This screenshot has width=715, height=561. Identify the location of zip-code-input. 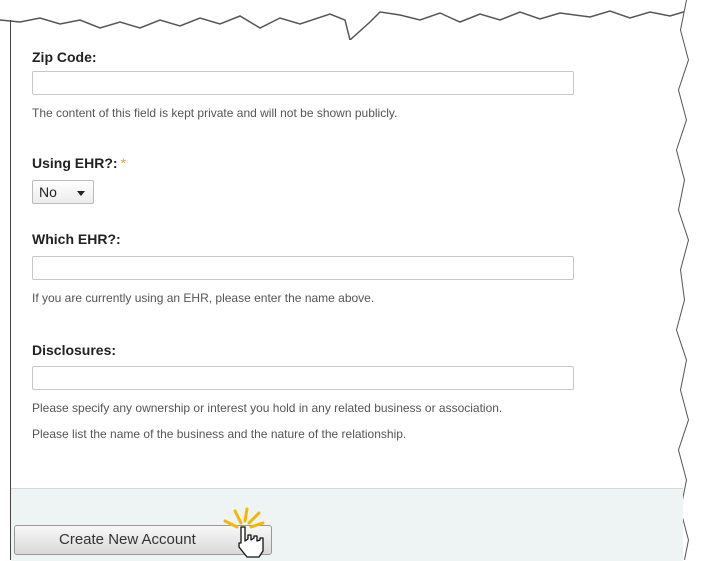
(303, 83).